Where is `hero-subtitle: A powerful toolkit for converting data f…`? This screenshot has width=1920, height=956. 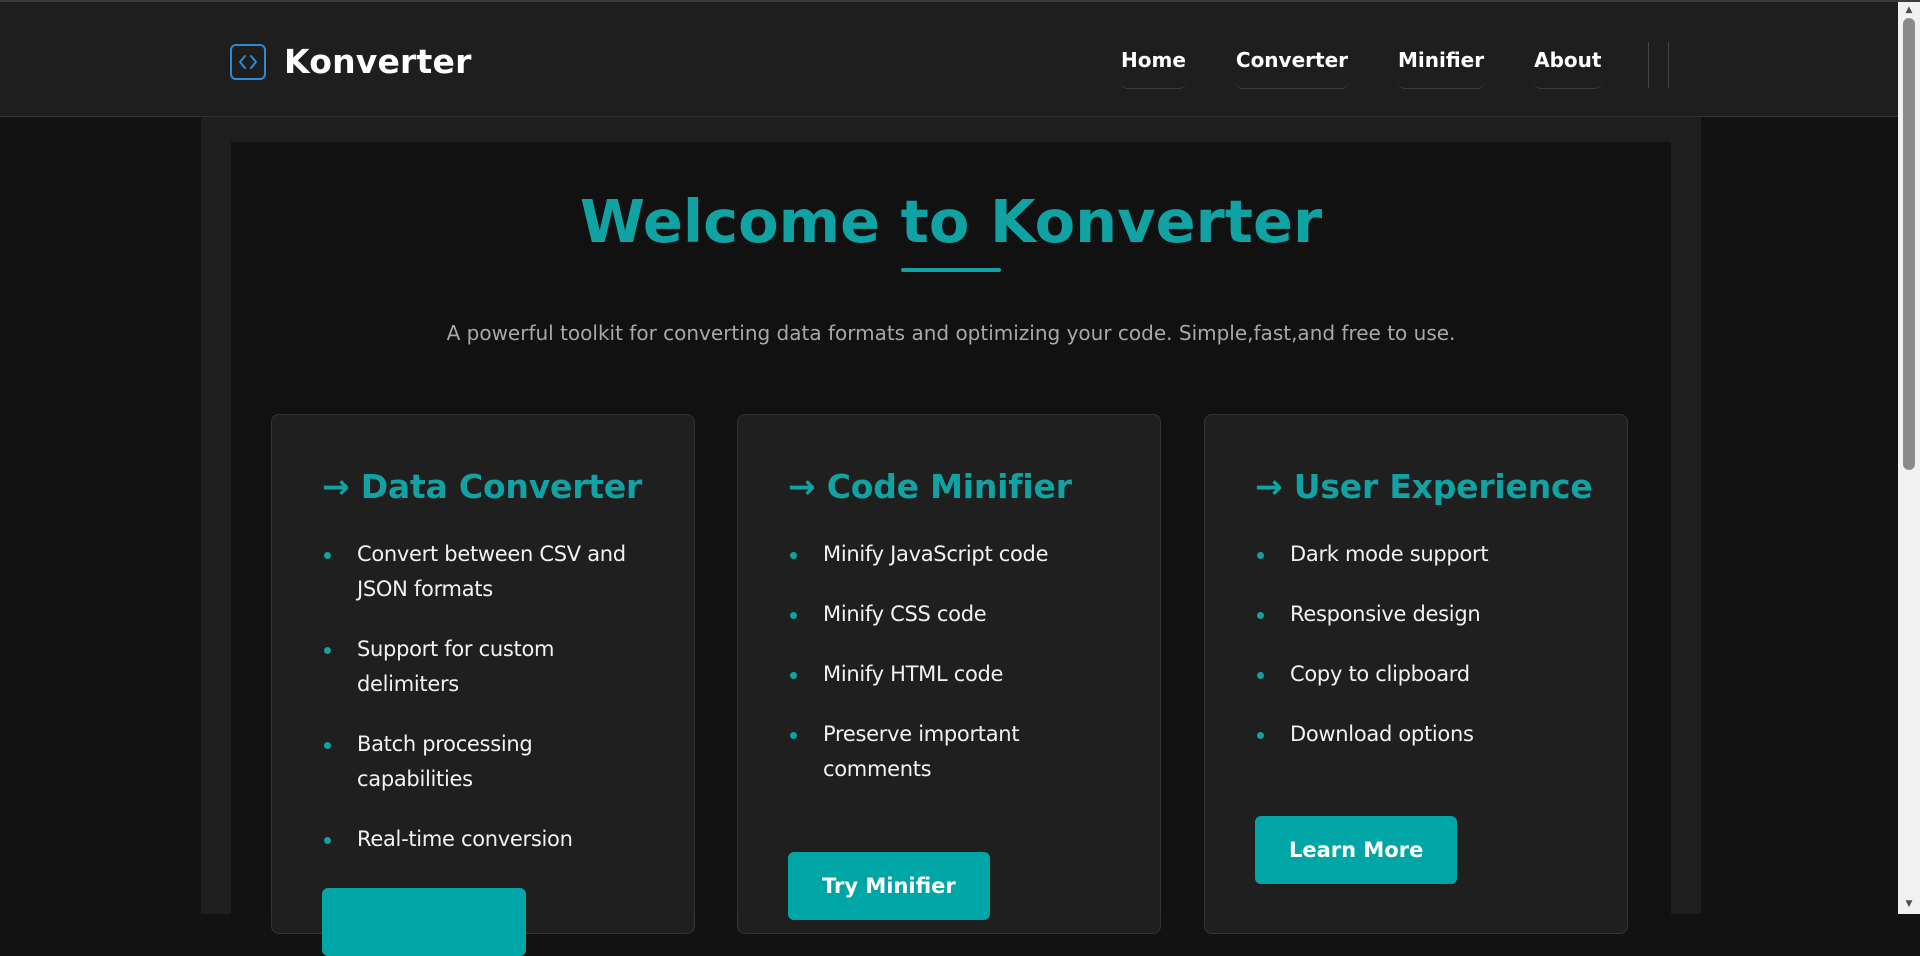
hero-subtitle: A powerful toolkit for converting data f… is located at coordinates (951, 333).